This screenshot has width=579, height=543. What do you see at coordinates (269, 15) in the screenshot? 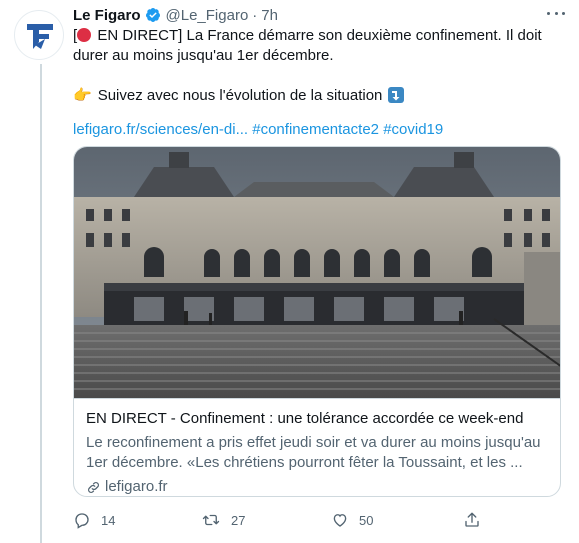
I see `tweet-time: 7h` at bounding box center [269, 15].